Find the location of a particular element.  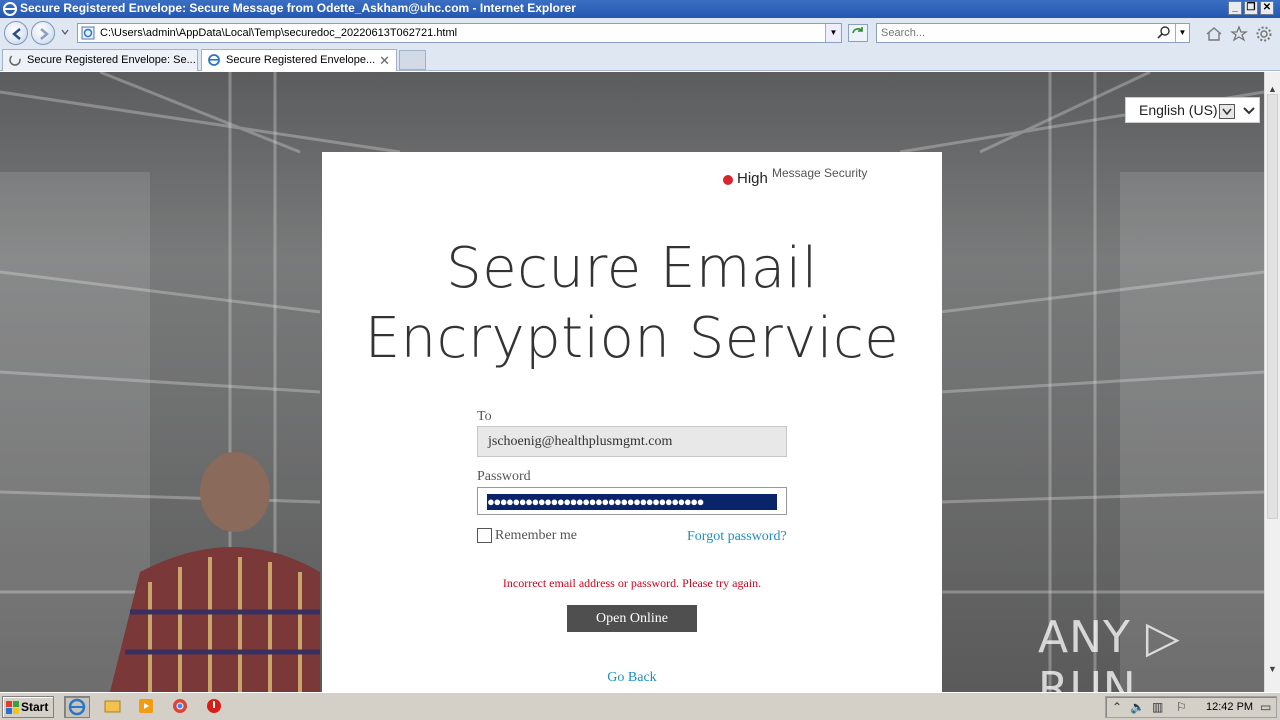

search-dropdown-icon: ▼ is located at coordinates (1182, 33).